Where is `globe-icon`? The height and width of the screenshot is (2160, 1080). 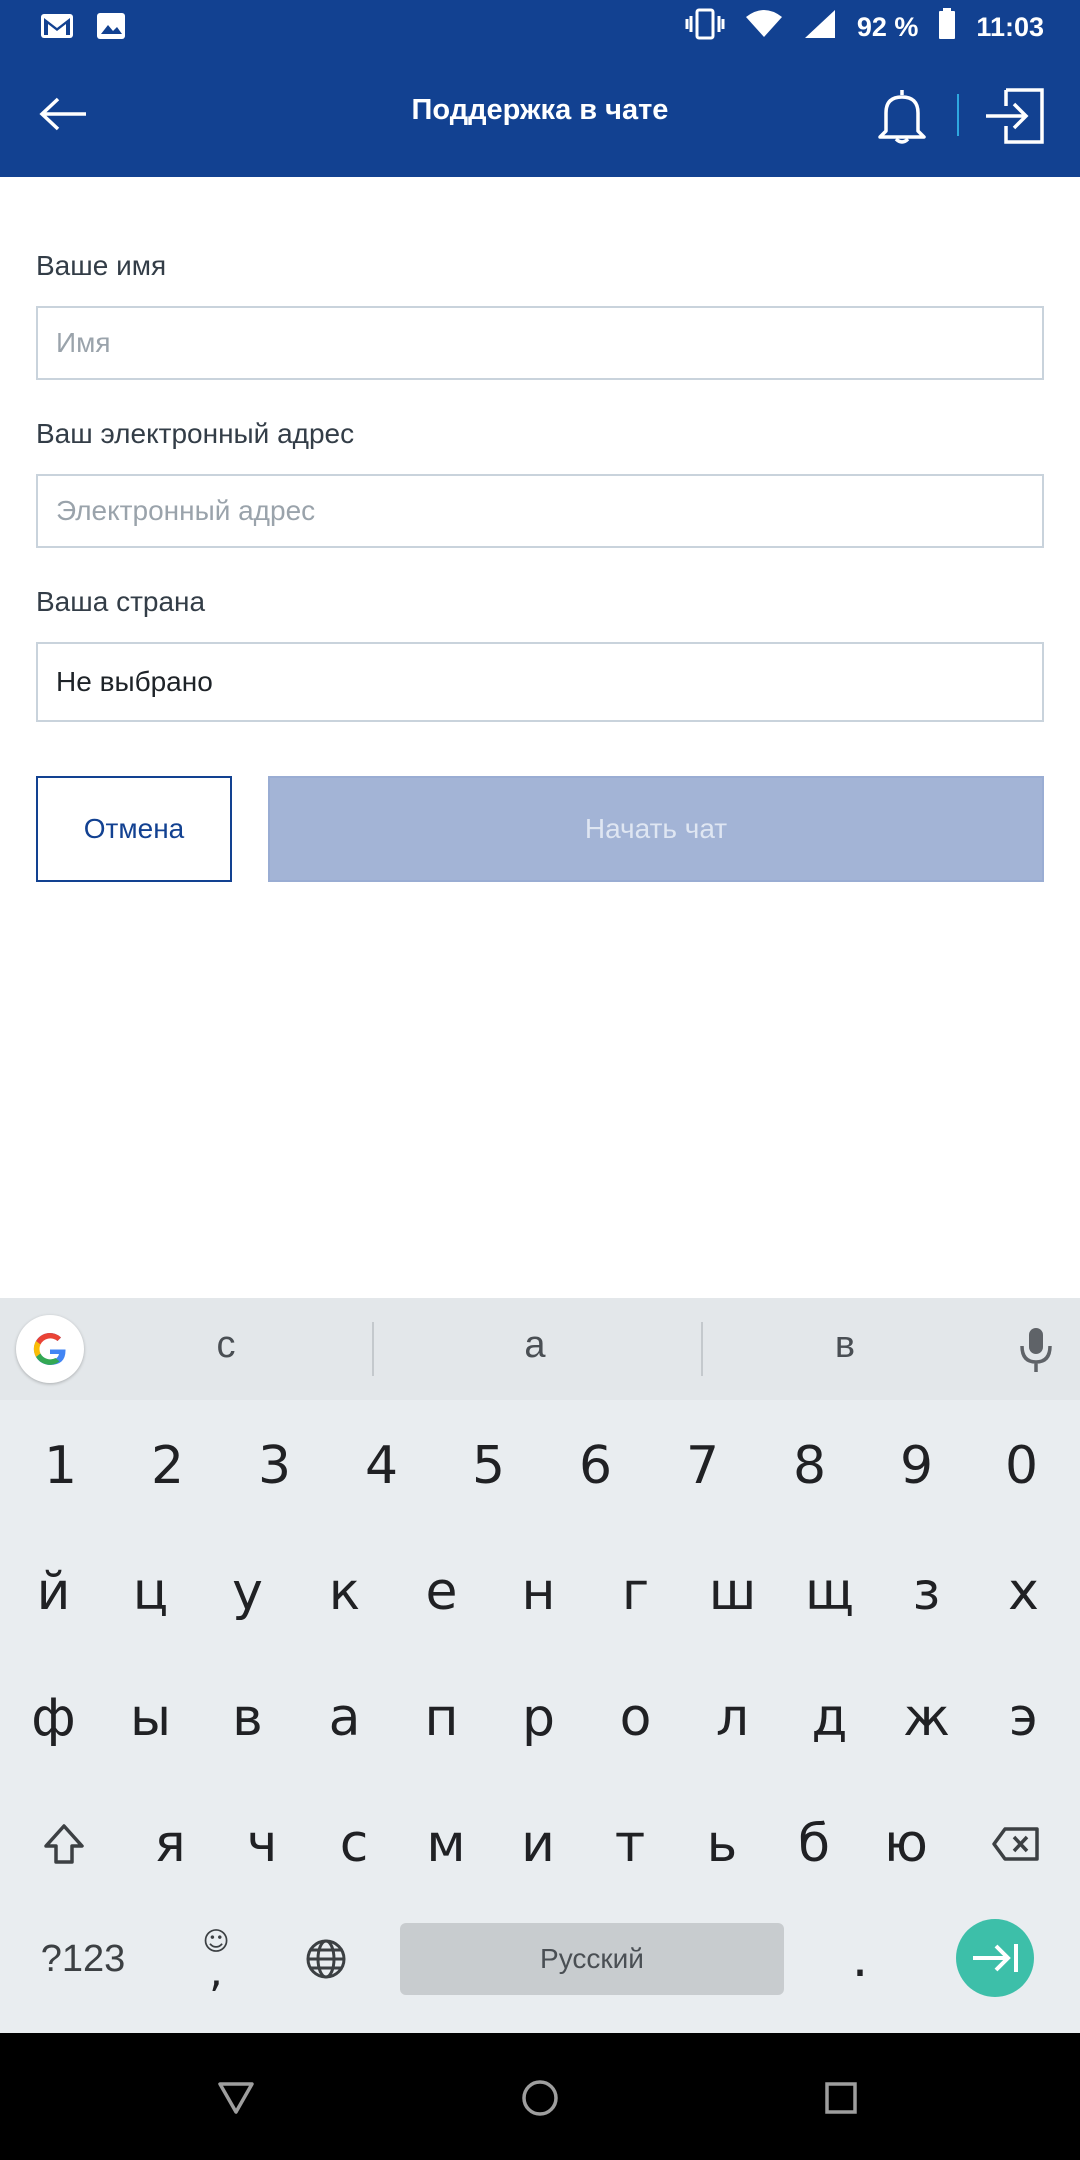
globe-icon is located at coordinates (326, 1959).